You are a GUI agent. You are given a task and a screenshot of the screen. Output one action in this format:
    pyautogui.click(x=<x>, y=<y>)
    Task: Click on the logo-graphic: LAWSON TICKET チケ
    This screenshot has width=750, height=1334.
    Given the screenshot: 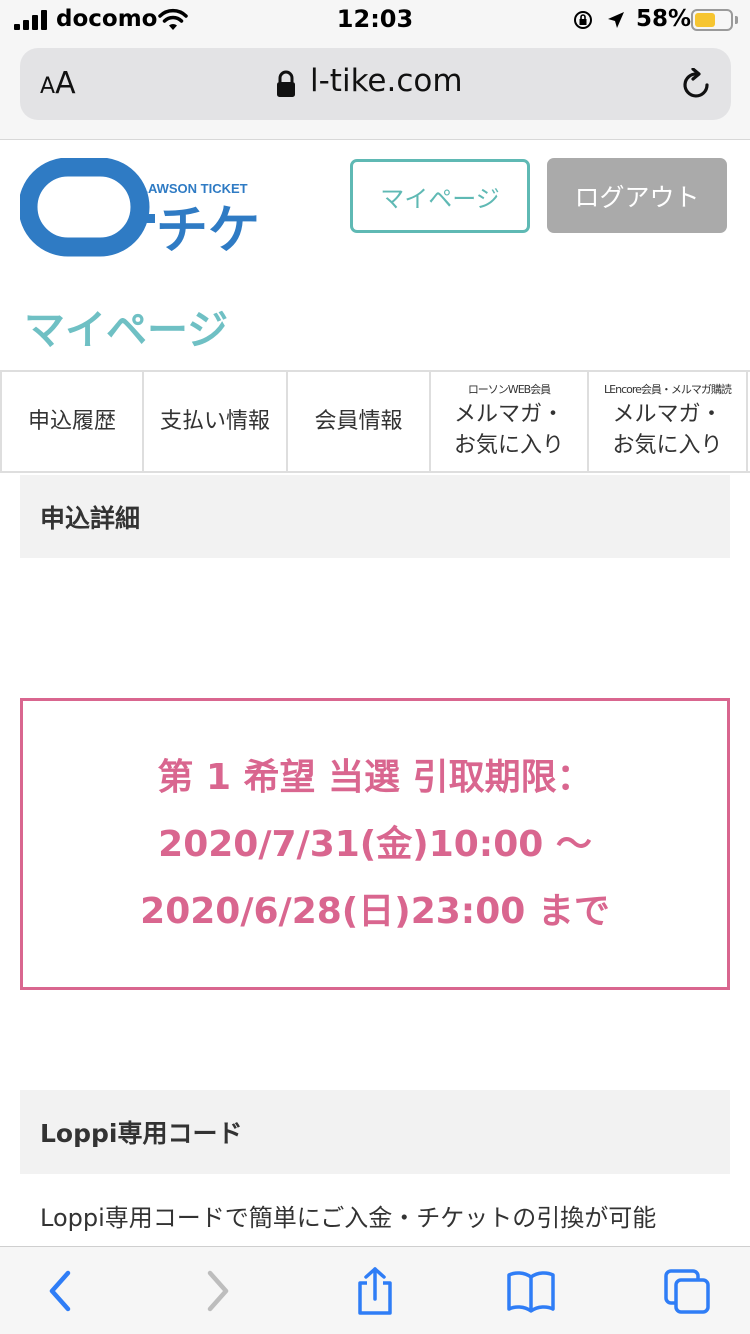 What is the action you would take?
    pyautogui.click(x=139, y=209)
    